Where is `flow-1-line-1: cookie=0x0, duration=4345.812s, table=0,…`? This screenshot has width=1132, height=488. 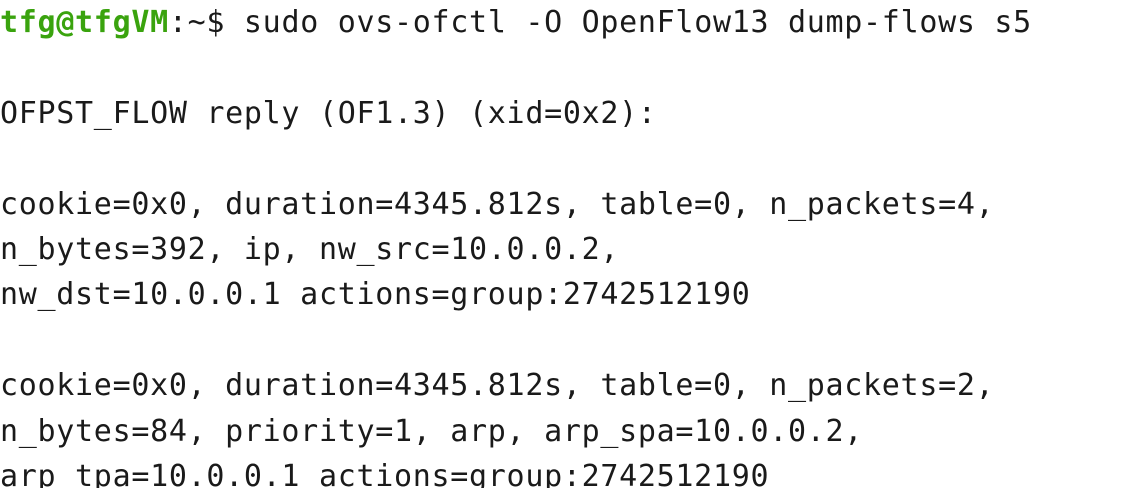
flow-1-line-1: cookie=0x0, duration=4345.812s, table=0,… is located at coordinates (497, 204).